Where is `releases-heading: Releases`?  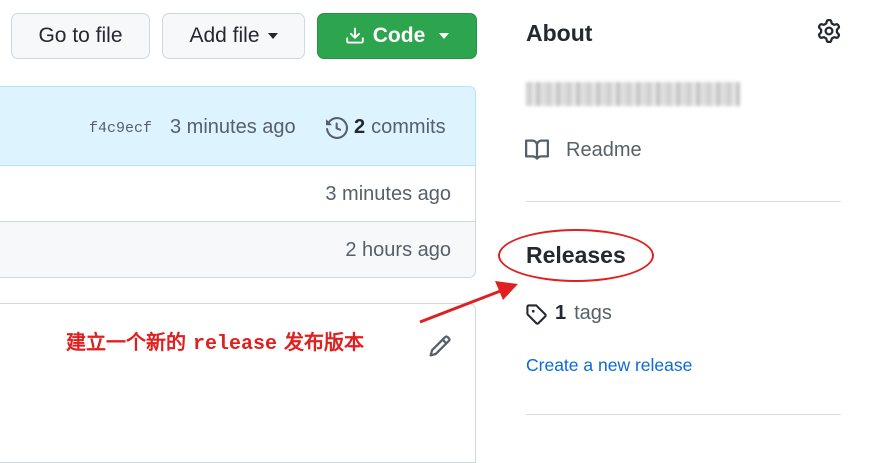 releases-heading: Releases is located at coordinates (576, 255).